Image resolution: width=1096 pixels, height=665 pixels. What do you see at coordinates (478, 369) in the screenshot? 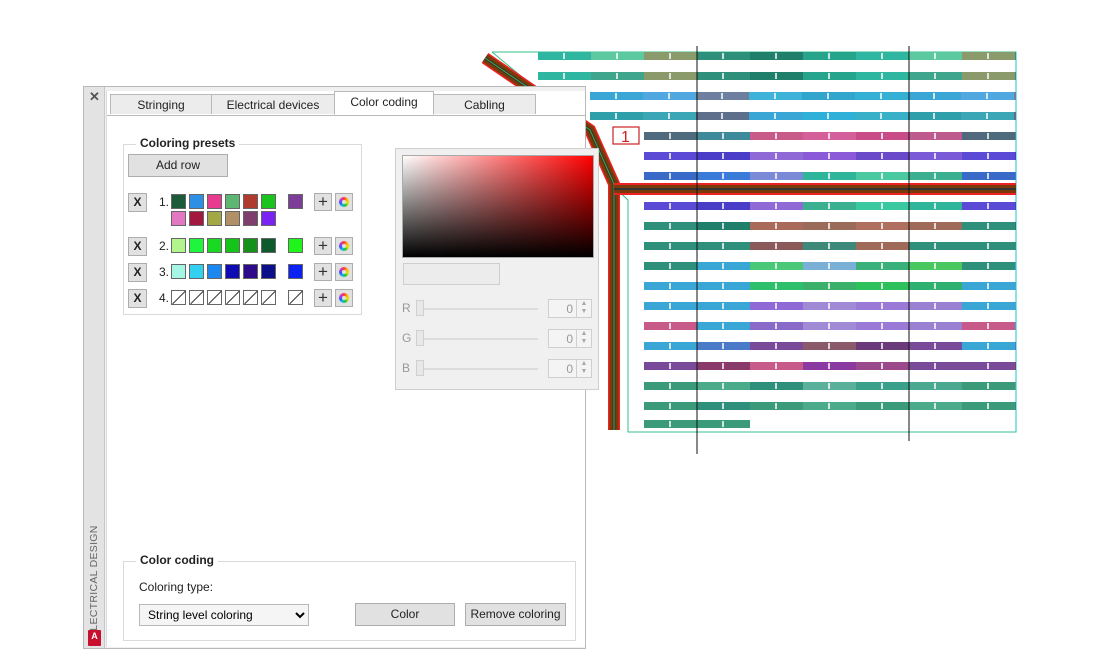
I see `b-slider` at bounding box center [478, 369].